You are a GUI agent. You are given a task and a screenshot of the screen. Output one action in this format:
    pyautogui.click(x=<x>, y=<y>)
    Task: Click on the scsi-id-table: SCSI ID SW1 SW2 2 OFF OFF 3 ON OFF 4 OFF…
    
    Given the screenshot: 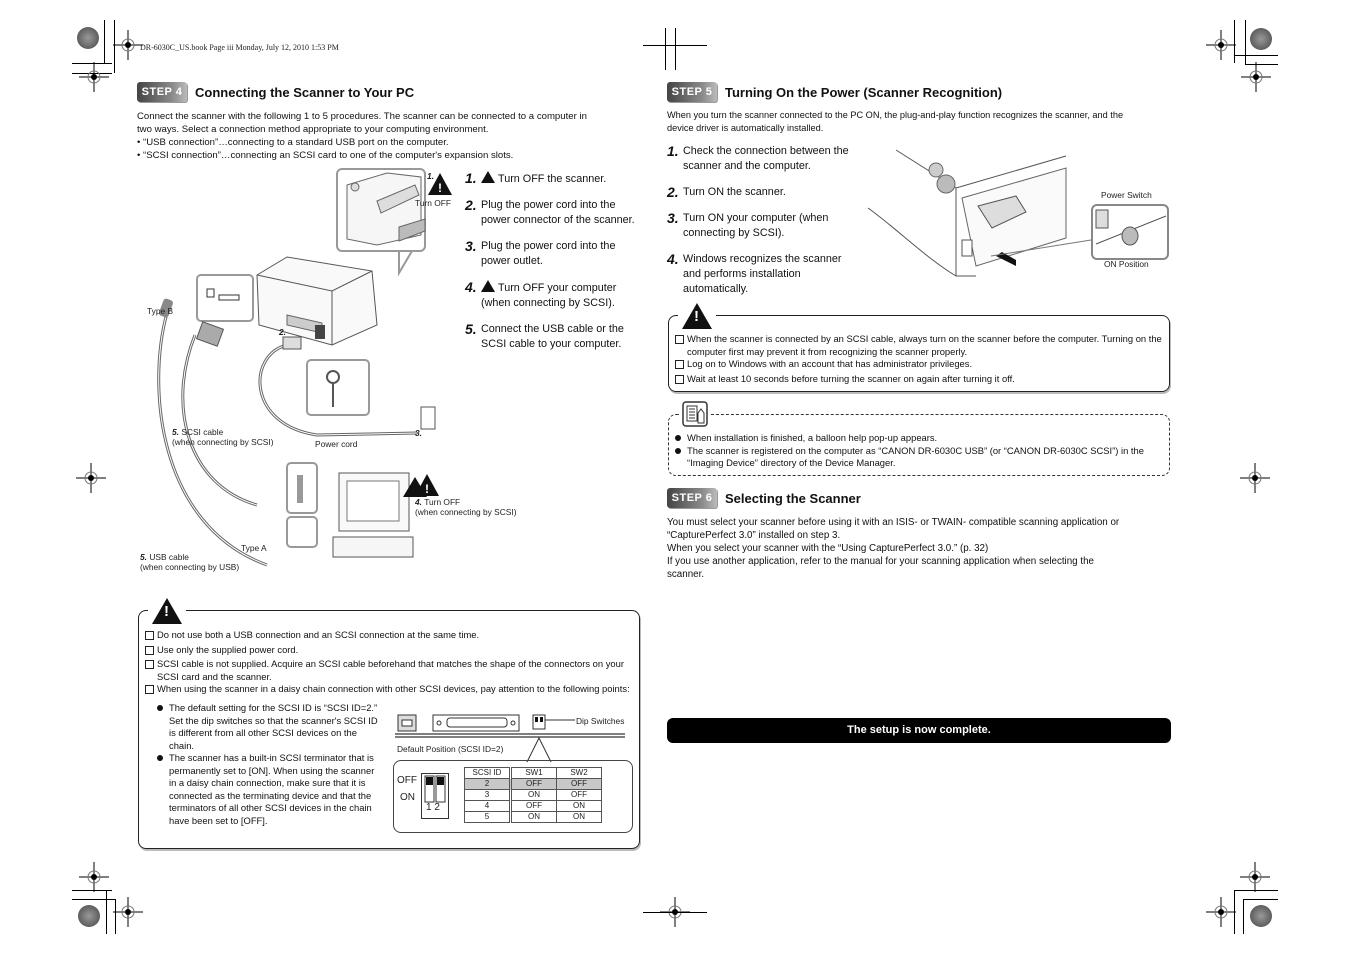 What is the action you would take?
    pyautogui.click(x=533, y=795)
    